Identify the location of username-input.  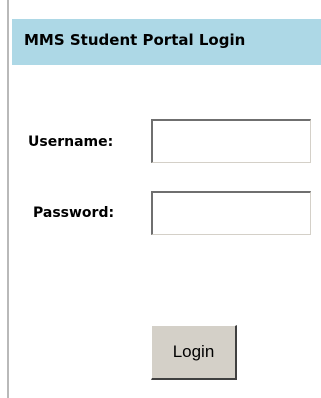
(231, 141).